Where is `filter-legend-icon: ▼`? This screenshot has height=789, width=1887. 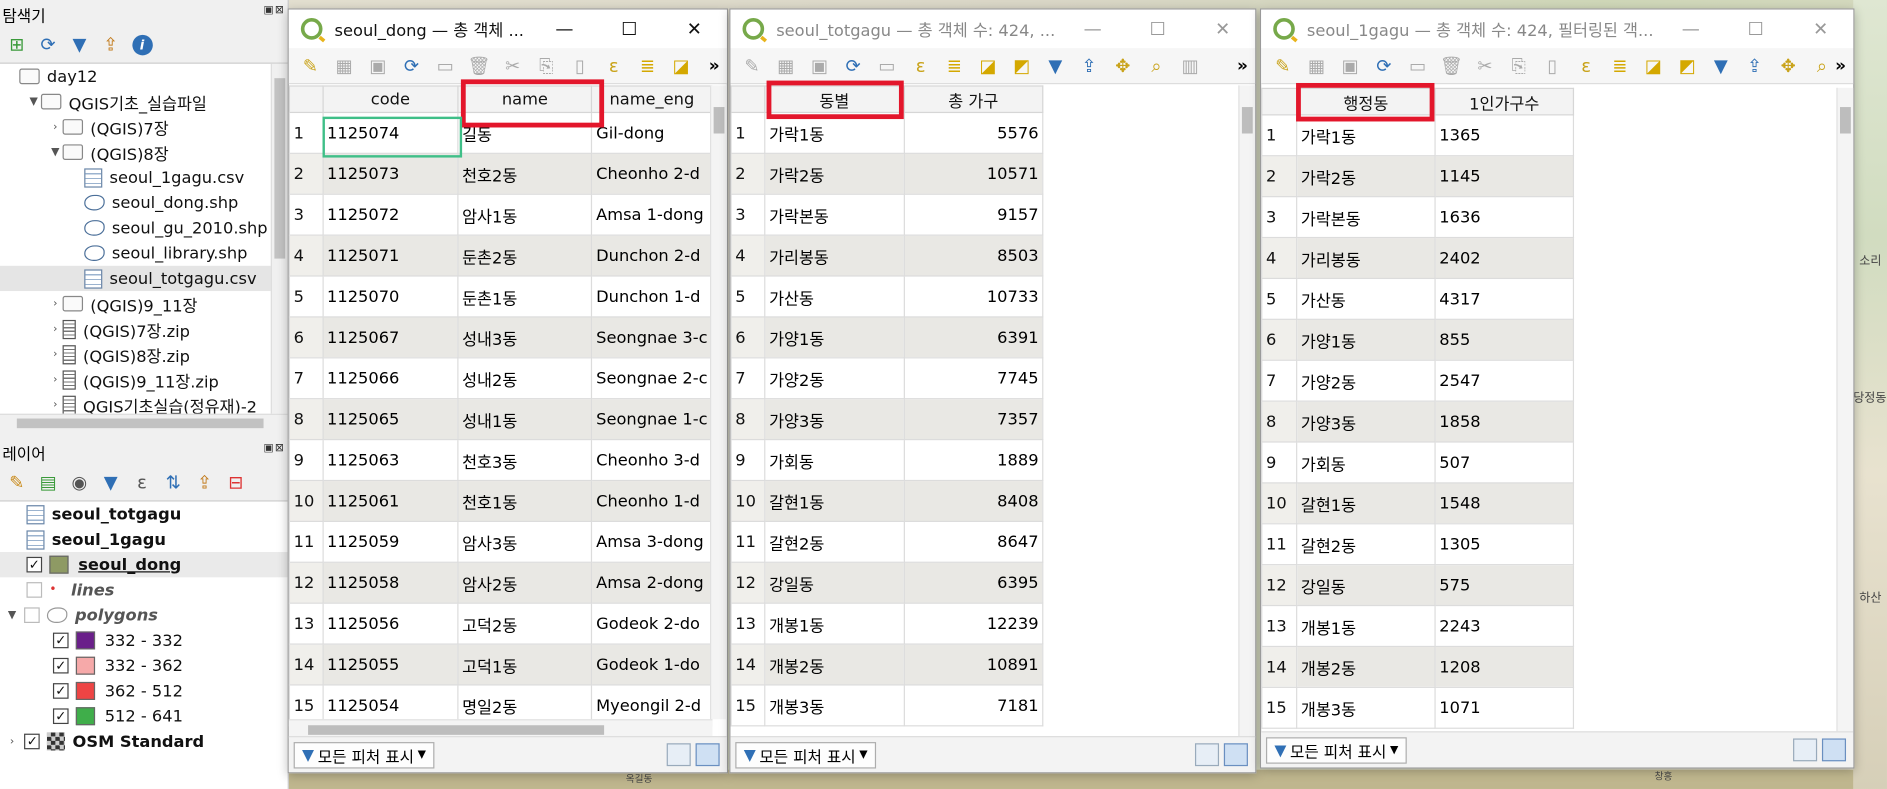
filter-legend-icon: ▼ is located at coordinates (111, 482).